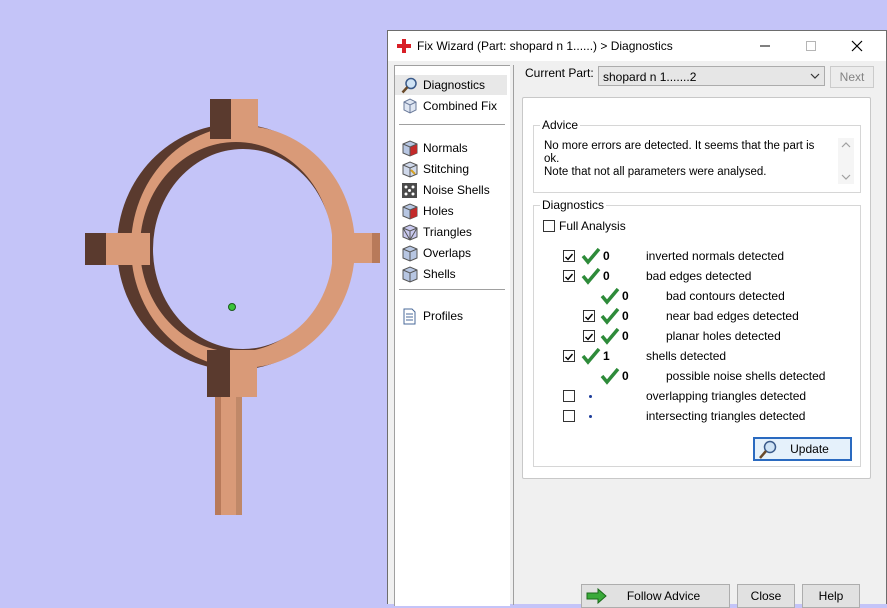 The width and height of the screenshot is (887, 608). What do you see at coordinates (569, 396) in the screenshot?
I see `overlapping-triangles-checkbox` at bounding box center [569, 396].